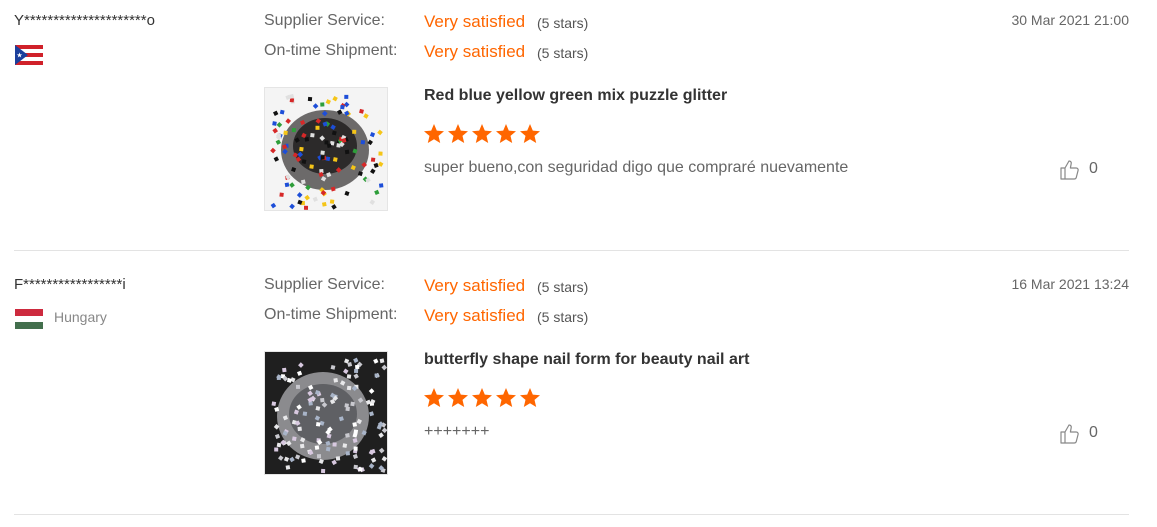  I want to click on buyer-name: F*****************i, so click(70, 284).